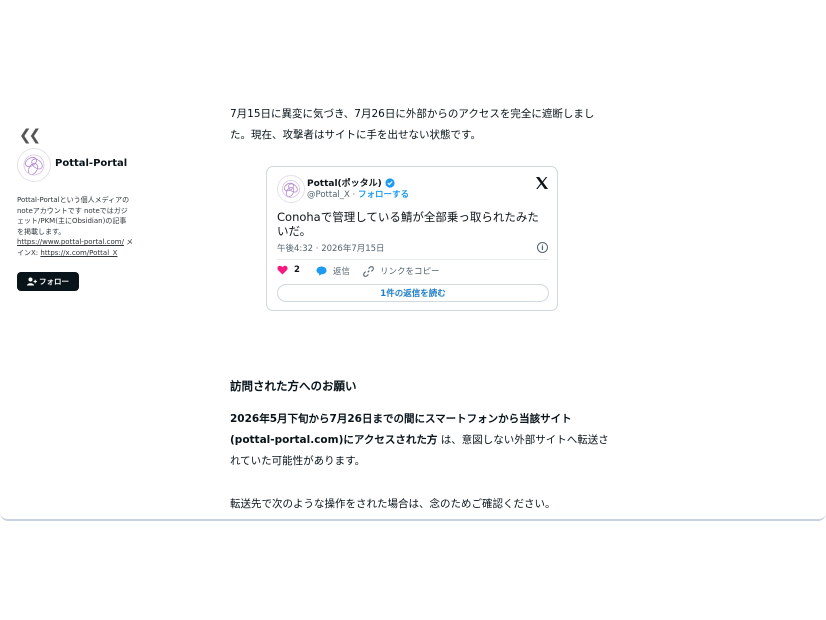 The width and height of the screenshot is (826, 620). I want to click on bold-text: (pottal-portal.com)にアクセスされた方, so click(334, 440).